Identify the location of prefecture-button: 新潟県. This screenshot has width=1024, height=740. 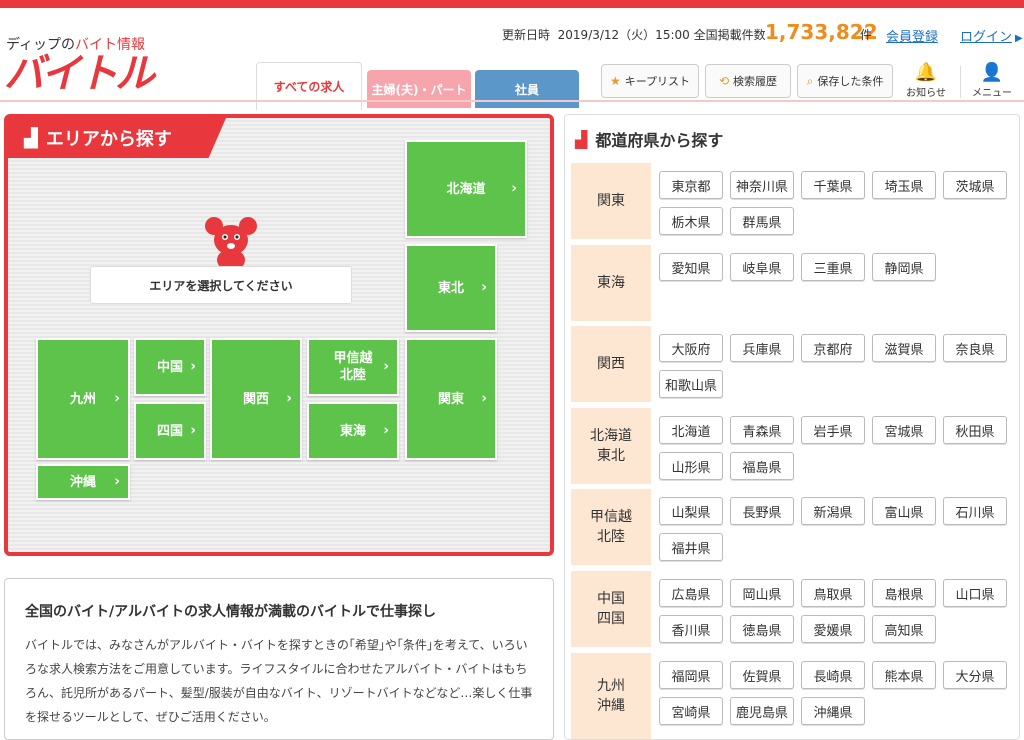
(833, 511).